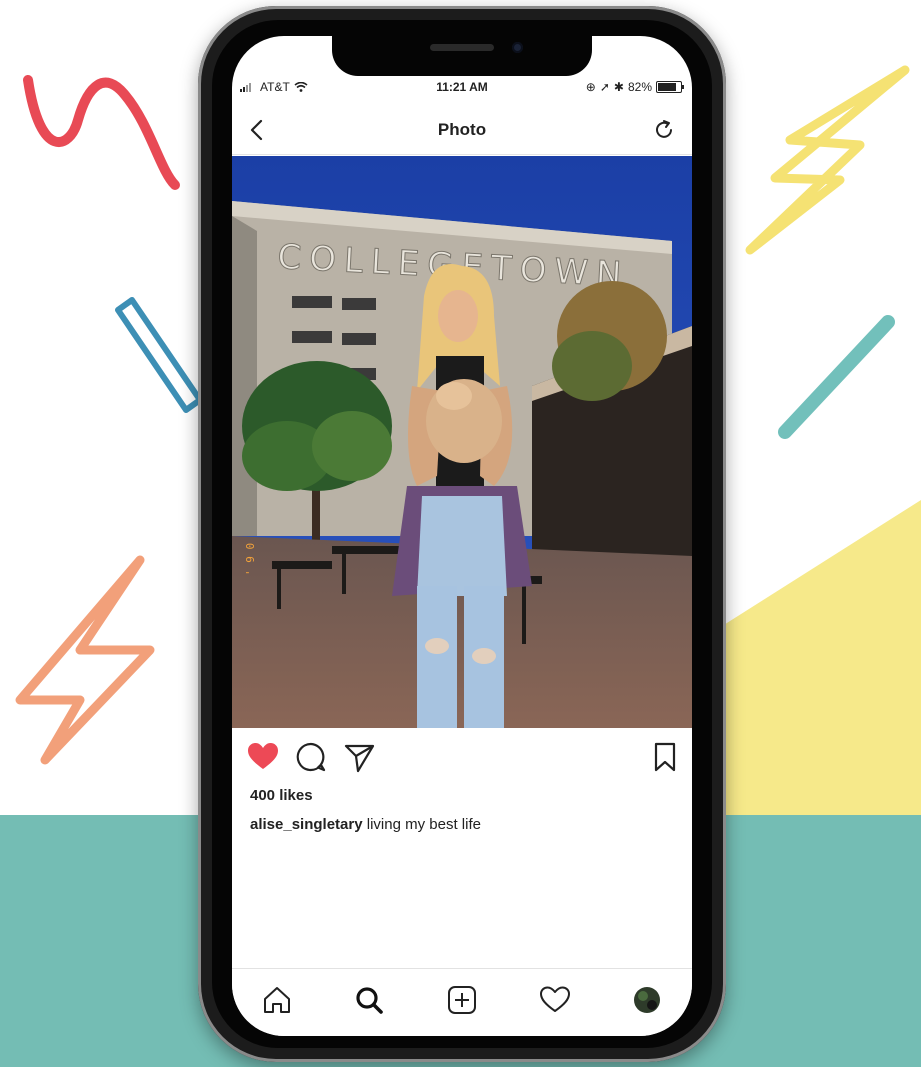 The width and height of the screenshot is (921, 1067). I want to click on post-actions, so click(462, 758).